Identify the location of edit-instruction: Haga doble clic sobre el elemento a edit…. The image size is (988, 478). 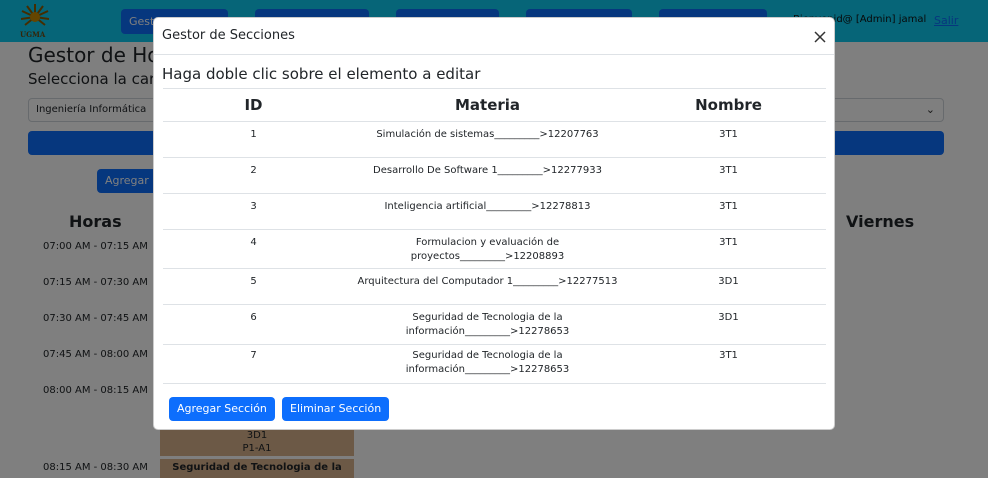
(321, 74).